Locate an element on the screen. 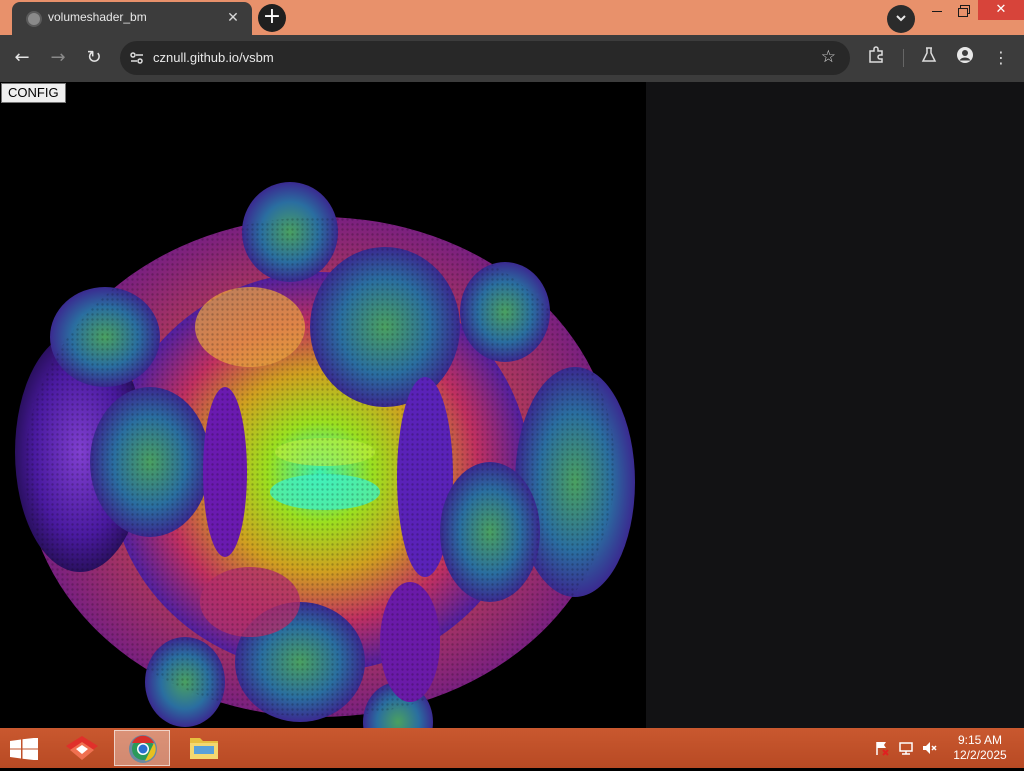  back-button: ← is located at coordinates (22, 58).